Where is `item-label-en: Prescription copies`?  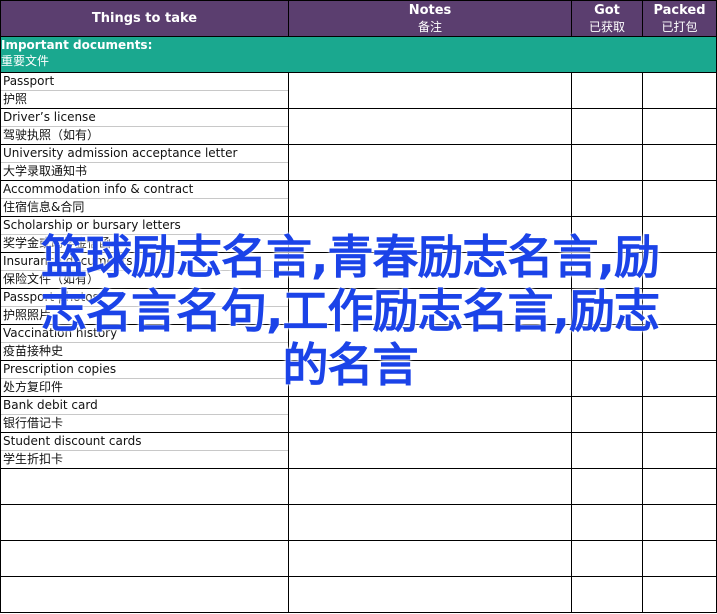 item-label-en: Prescription copies is located at coordinates (144, 370).